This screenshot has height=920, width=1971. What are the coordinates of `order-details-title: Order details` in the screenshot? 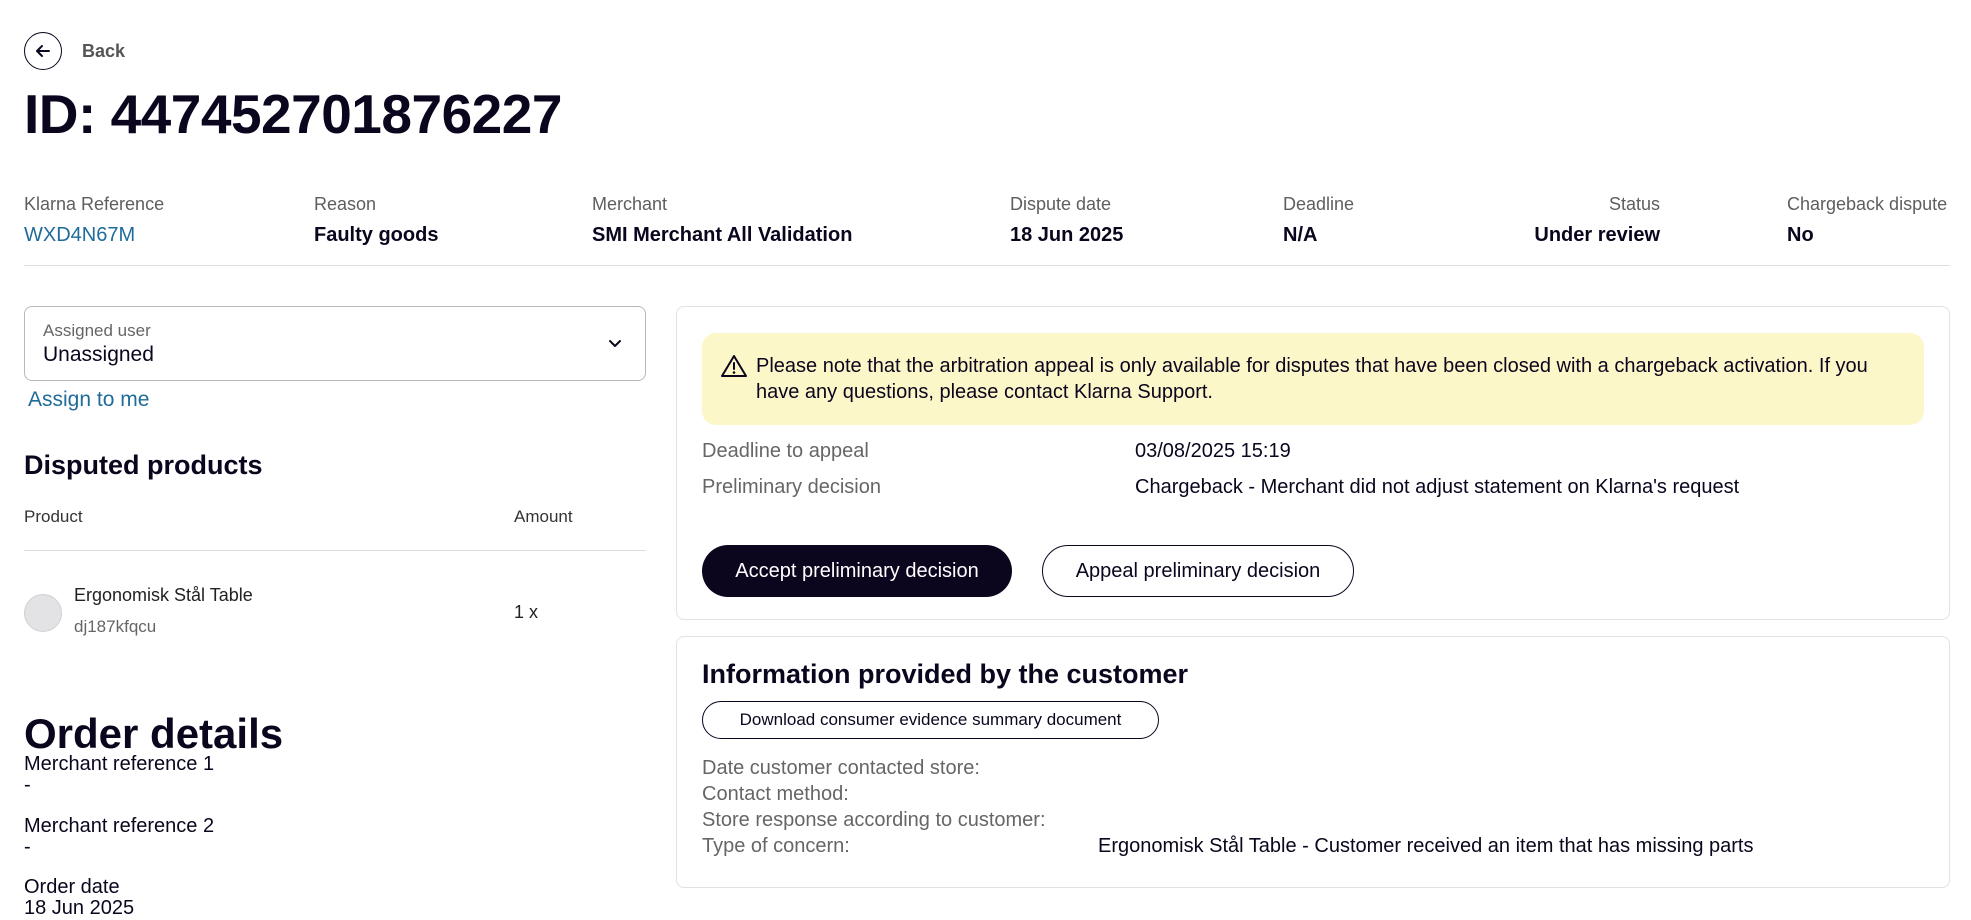 It's located at (154, 733).